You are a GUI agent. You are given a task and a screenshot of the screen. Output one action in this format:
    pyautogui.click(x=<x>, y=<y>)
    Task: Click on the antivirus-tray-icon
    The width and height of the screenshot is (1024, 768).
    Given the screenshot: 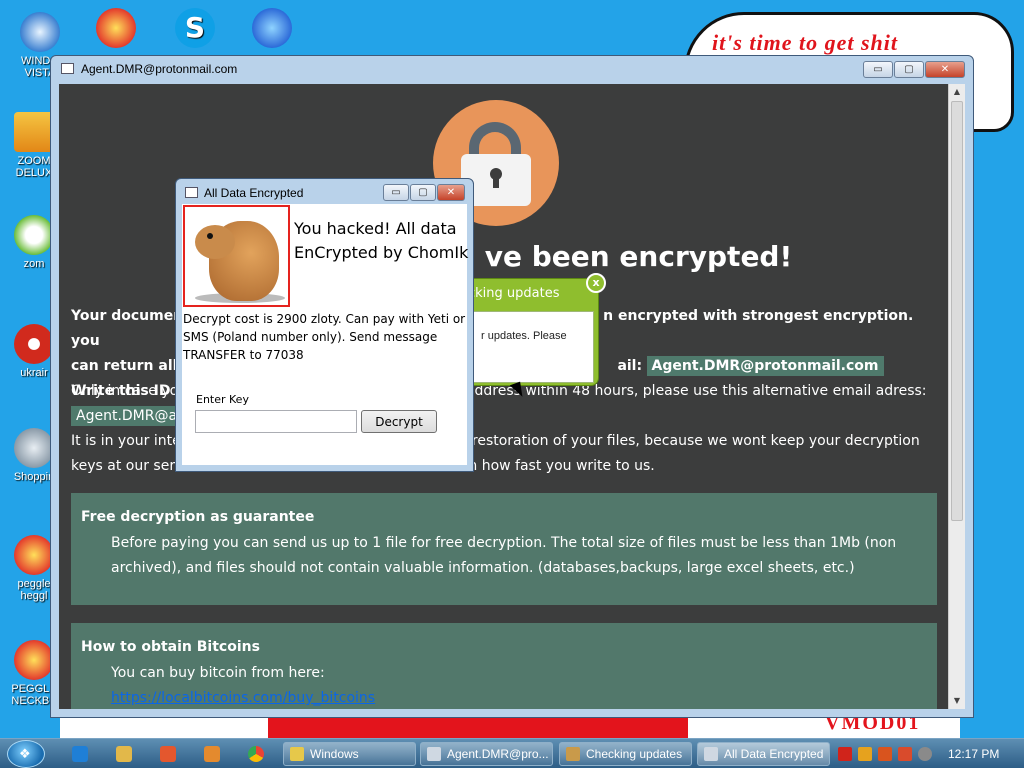 What is the action you would take?
    pyautogui.click(x=845, y=754)
    